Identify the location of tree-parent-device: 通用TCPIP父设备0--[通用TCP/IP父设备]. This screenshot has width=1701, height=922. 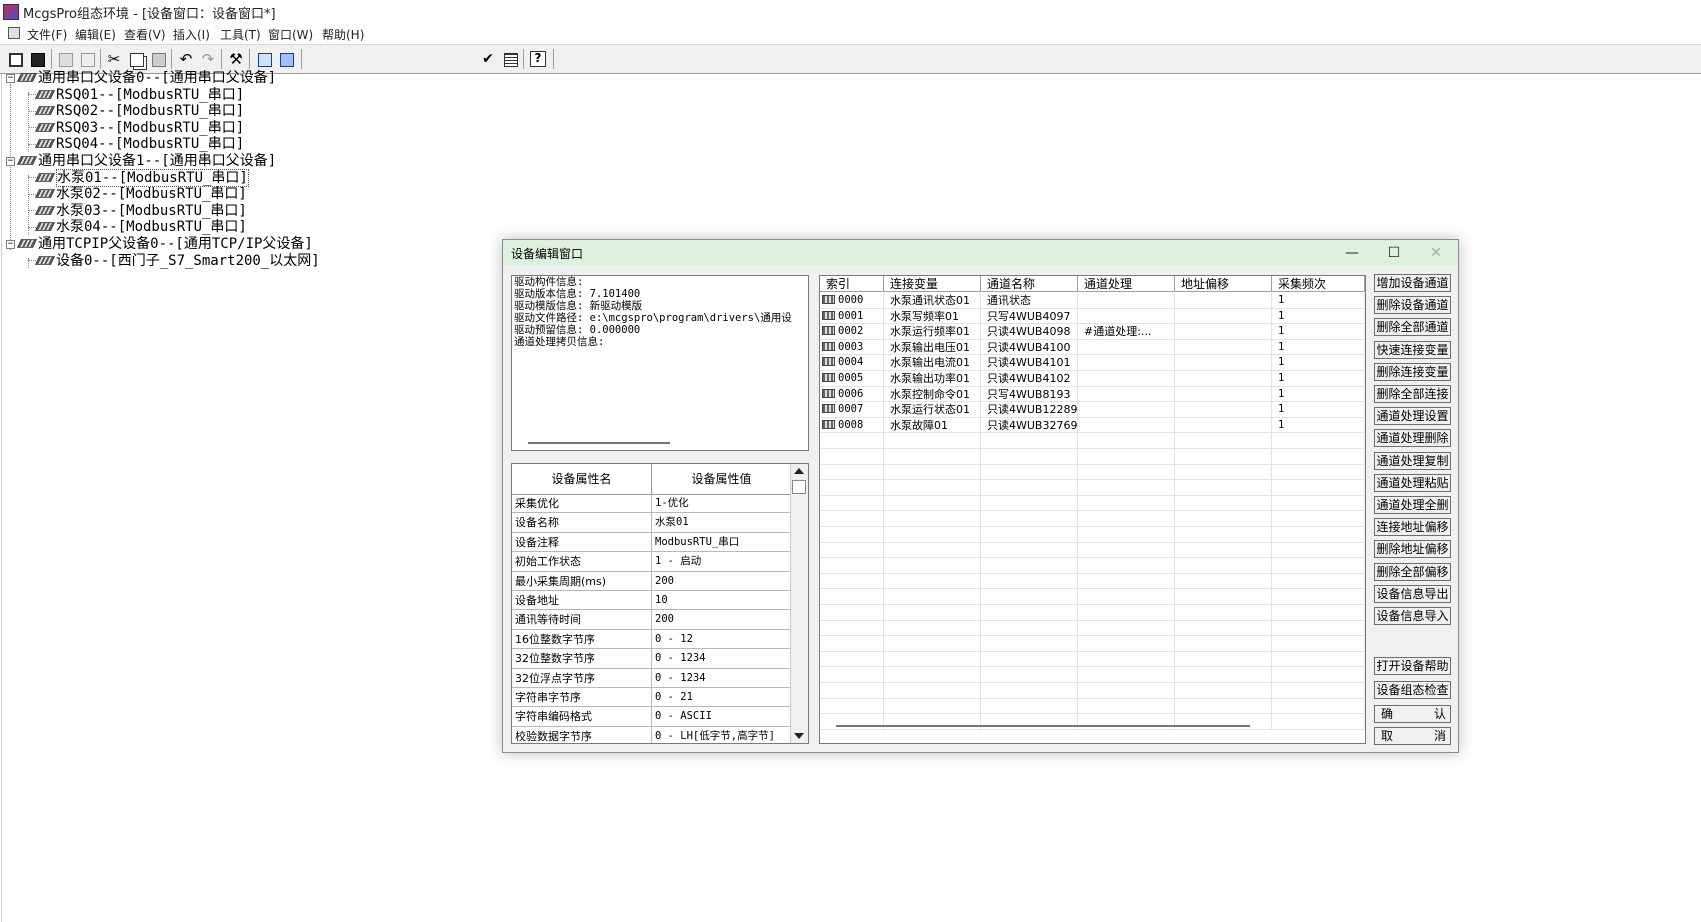
(164, 244).